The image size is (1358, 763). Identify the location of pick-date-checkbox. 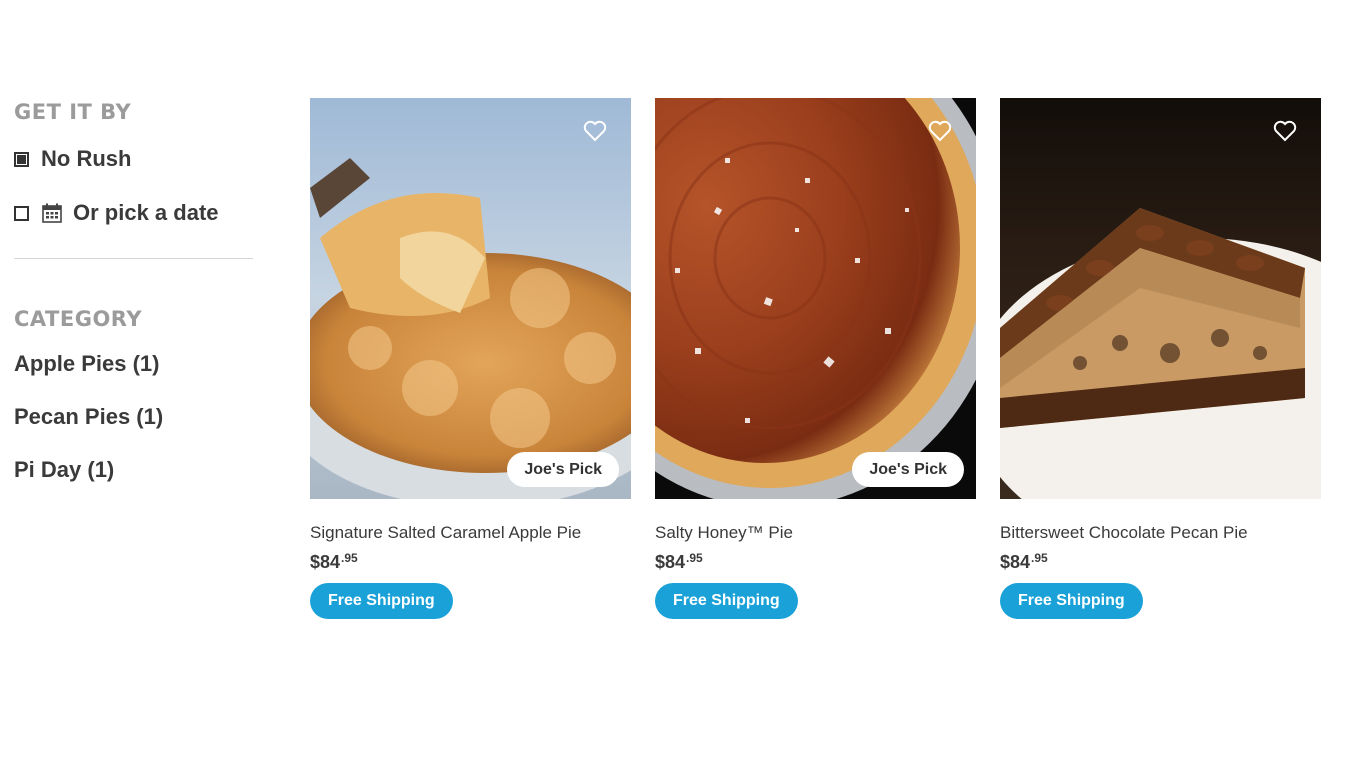
(21, 213).